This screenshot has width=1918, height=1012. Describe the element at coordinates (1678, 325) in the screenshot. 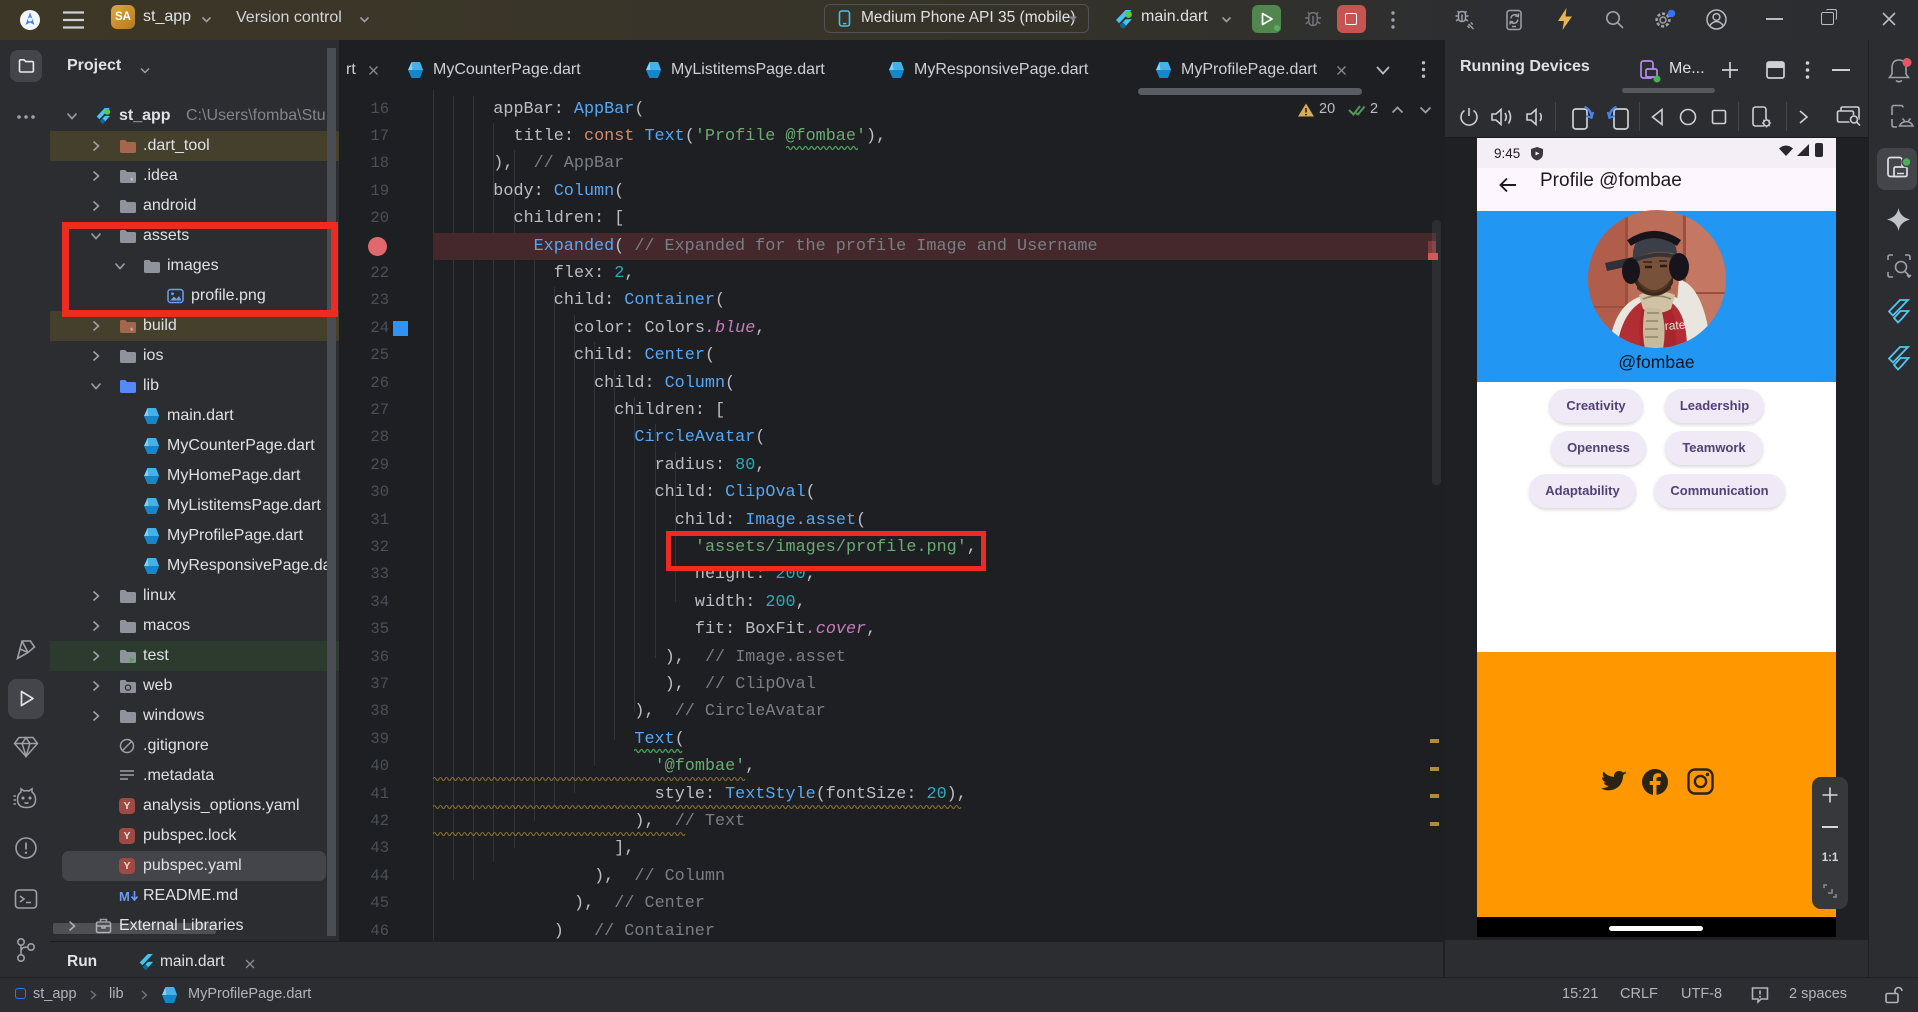

I see `svg-text: rates` at that location.